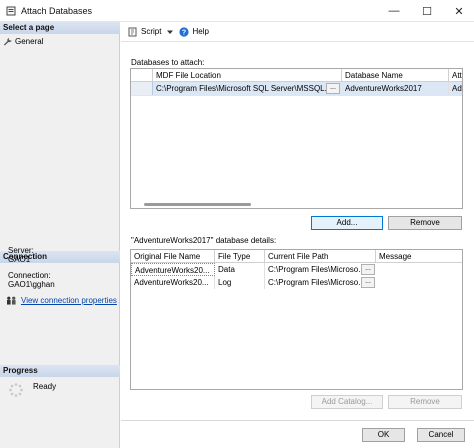 Image resolution: width=474 pixels, height=448 pixels. Describe the element at coordinates (11, 11) in the screenshot. I see `app-icon` at that location.